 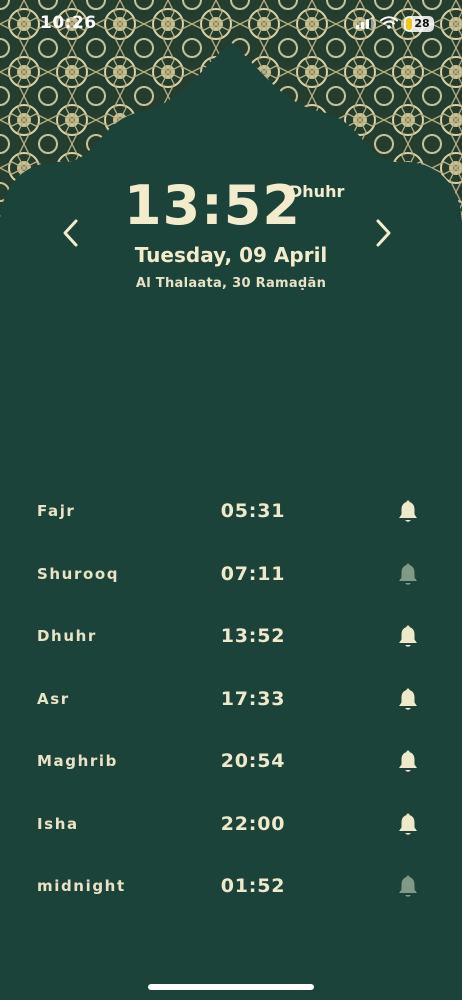 What do you see at coordinates (81, 886) in the screenshot?
I see `prayer-name: midnight` at bounding box center [81, 886].